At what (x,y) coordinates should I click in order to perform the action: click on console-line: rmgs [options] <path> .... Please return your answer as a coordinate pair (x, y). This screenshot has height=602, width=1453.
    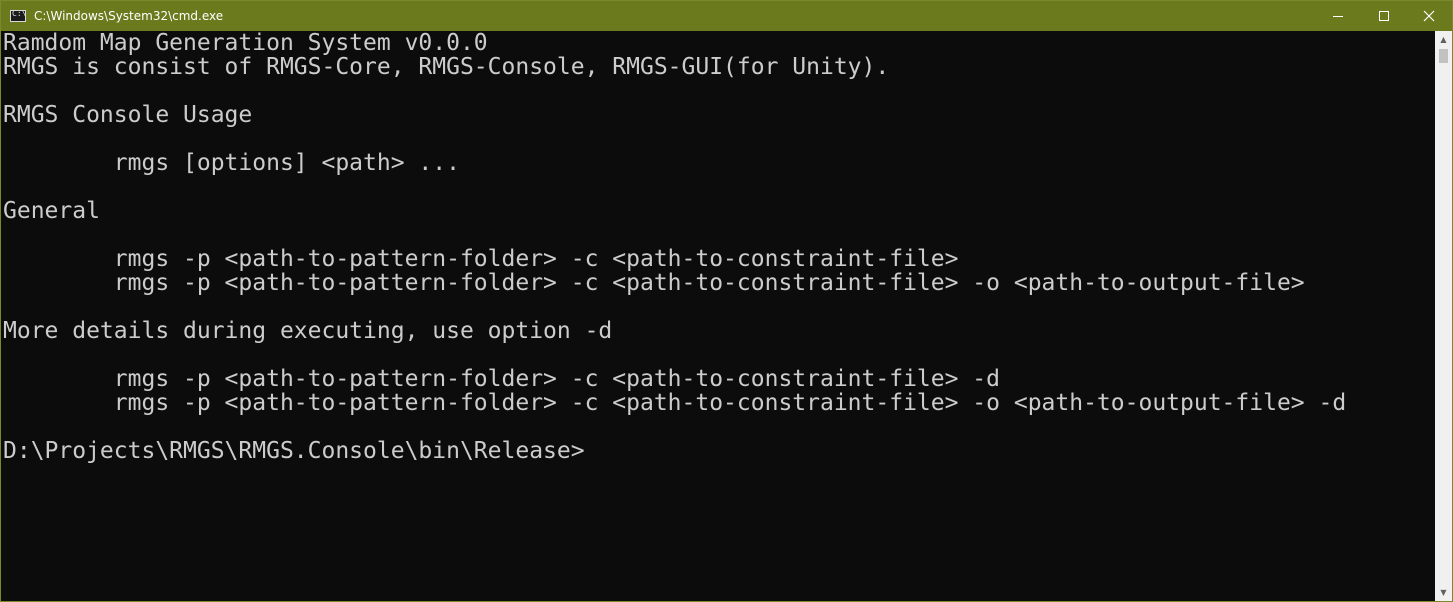
    Looking at the image, I should click on (231, 163).